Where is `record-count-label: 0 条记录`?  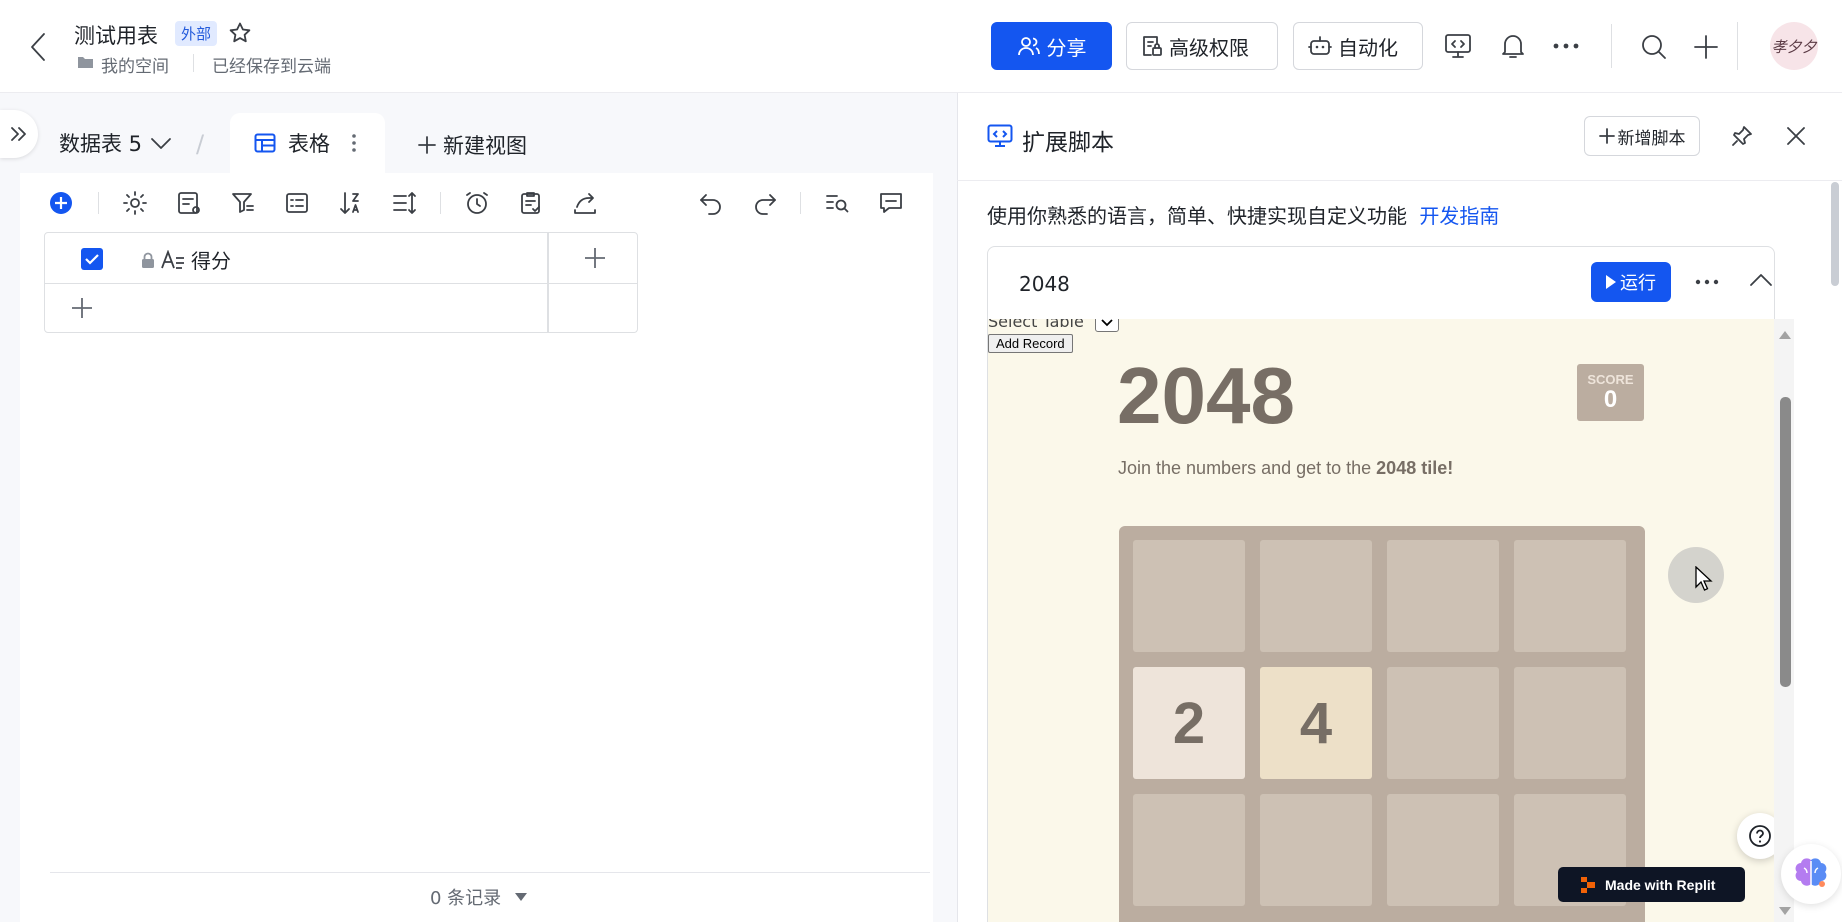 record-count-label: 0 条记录 is located at coordinates (466, 898).